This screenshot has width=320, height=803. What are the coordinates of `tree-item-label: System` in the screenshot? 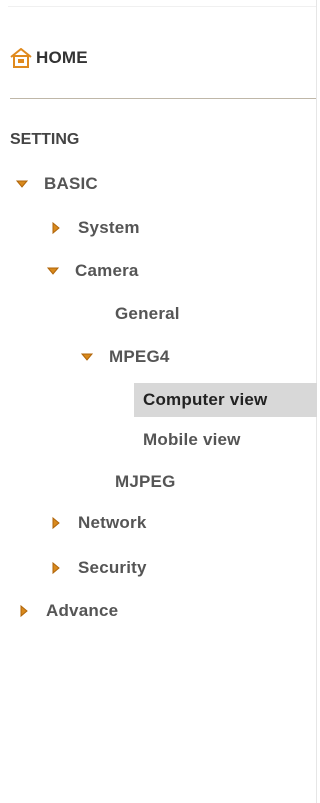 It's located at (109, 227).